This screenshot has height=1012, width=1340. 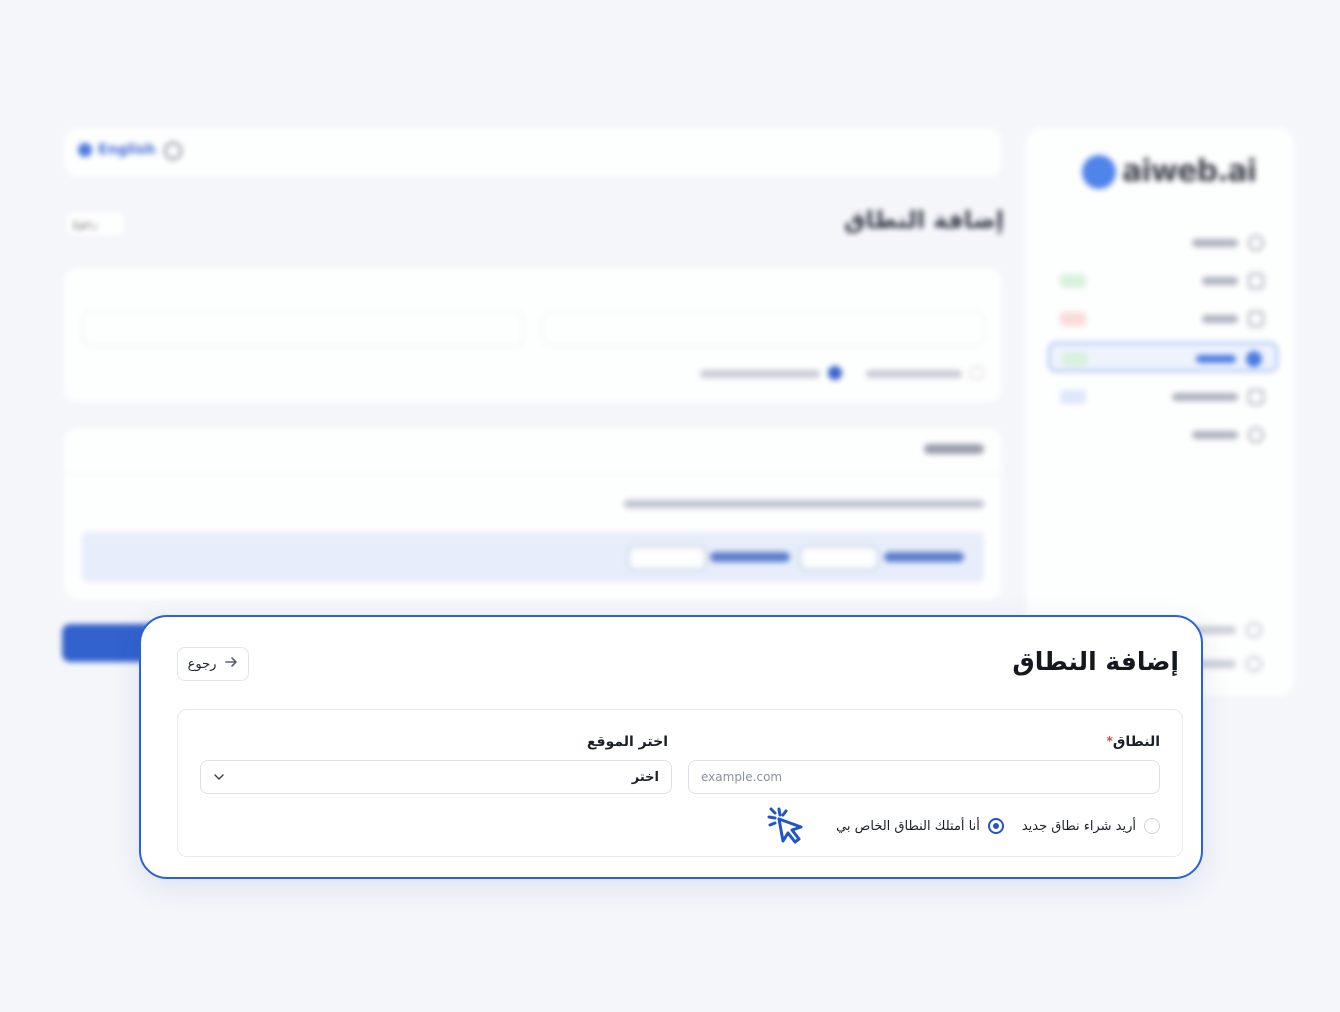 I want to click on bg-domain-input, so click(x=763, y=329).